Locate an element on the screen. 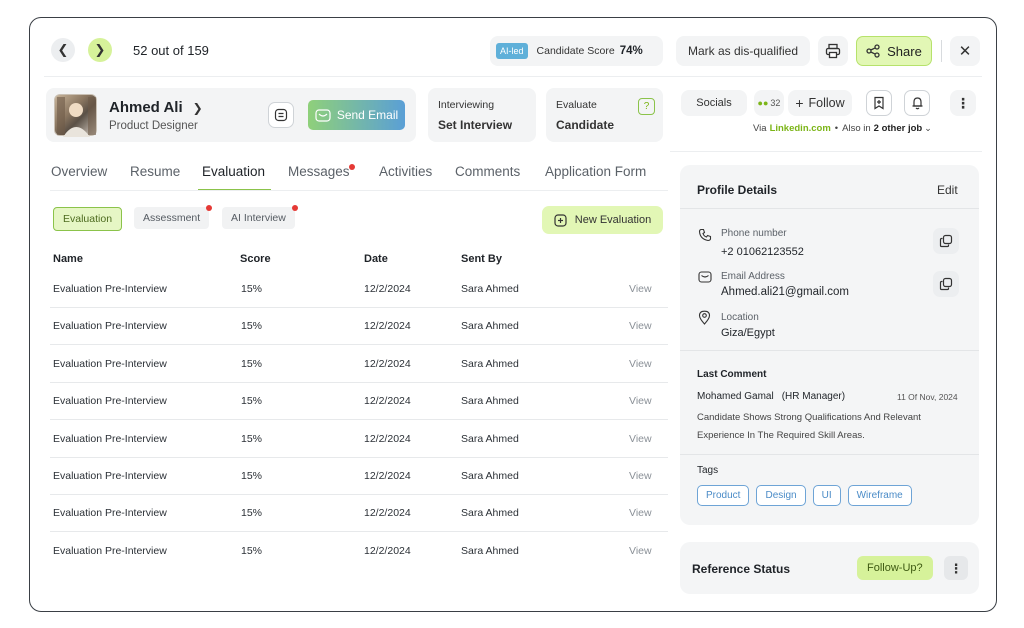 Image resolution: width=1024 pixels, height=628 pixels. bell-icon is located at coordinates (917, 103).